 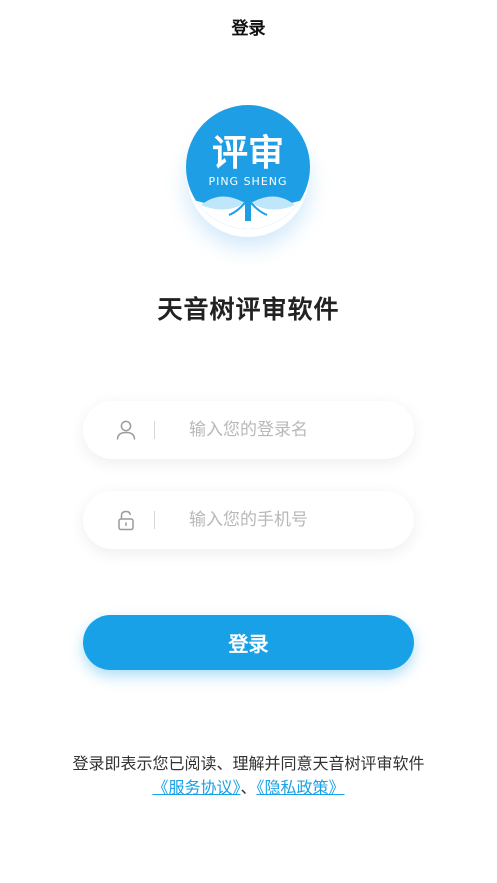 I want to click on page-title: 登录, so click(x=248, y=29).